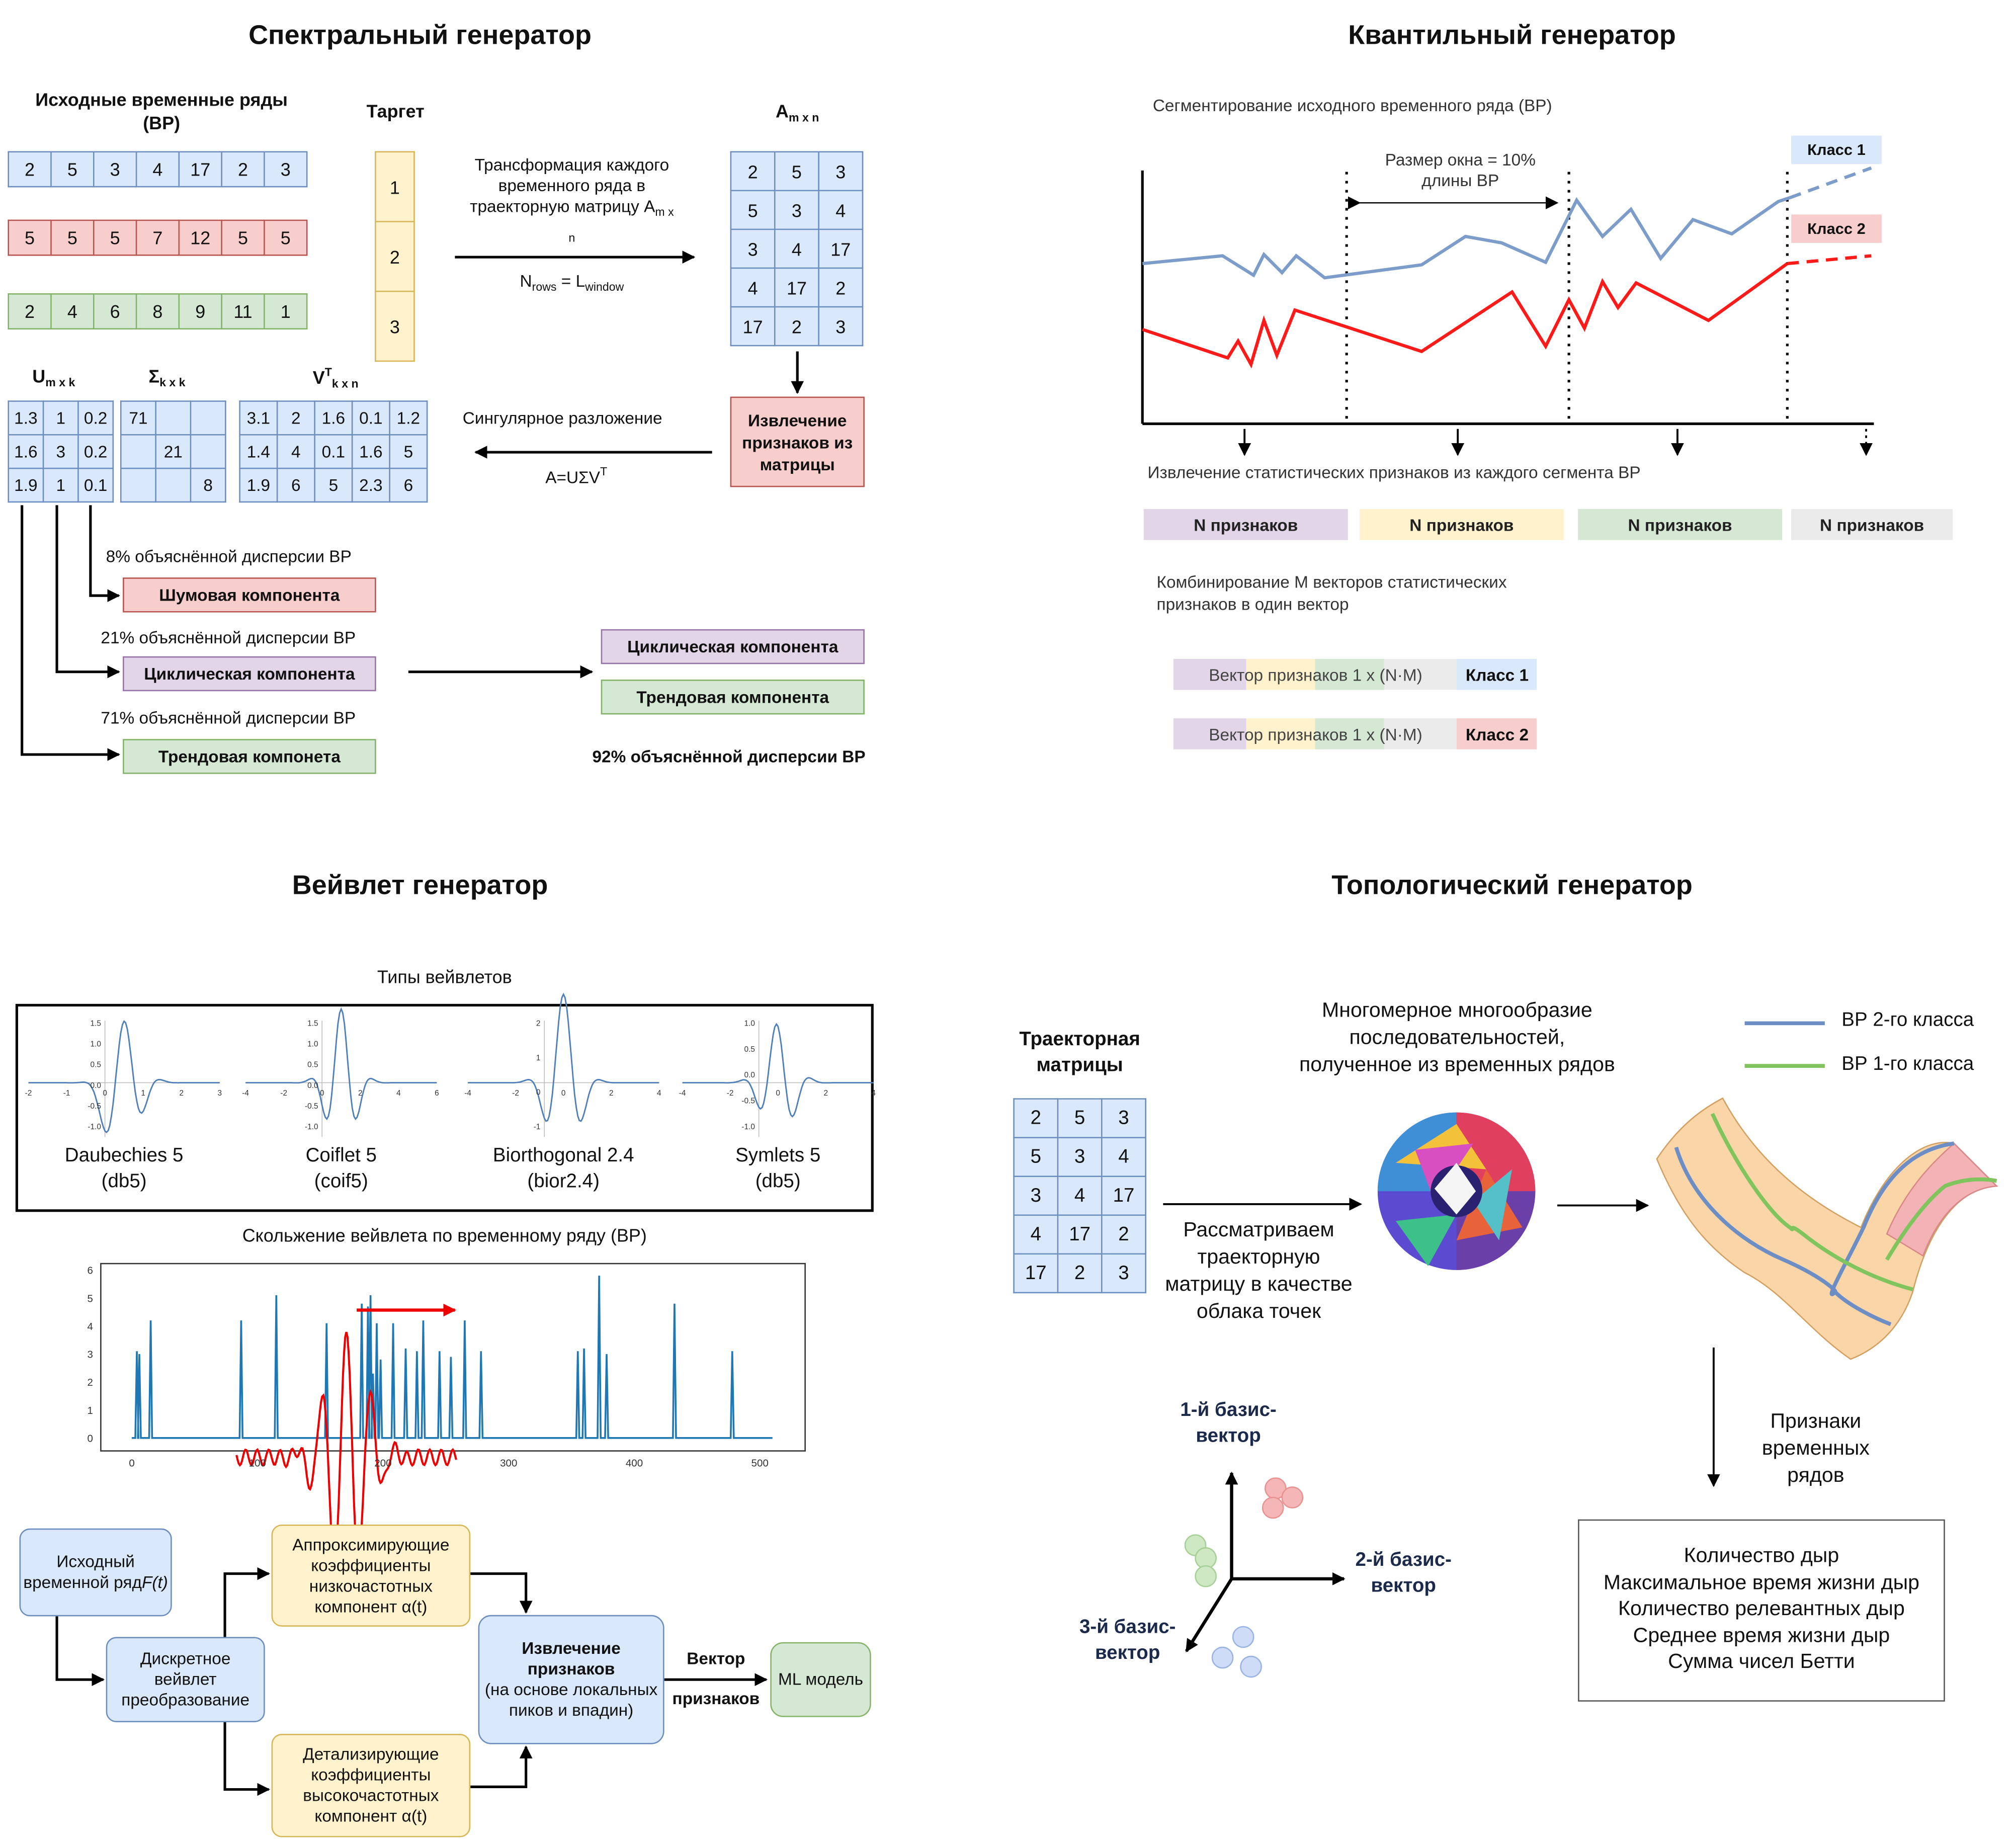  Describe the element at coordinates (778, 1169) in the screenshot. I see `wavelet-type-label: Symlets 5 (db5)` at that location.